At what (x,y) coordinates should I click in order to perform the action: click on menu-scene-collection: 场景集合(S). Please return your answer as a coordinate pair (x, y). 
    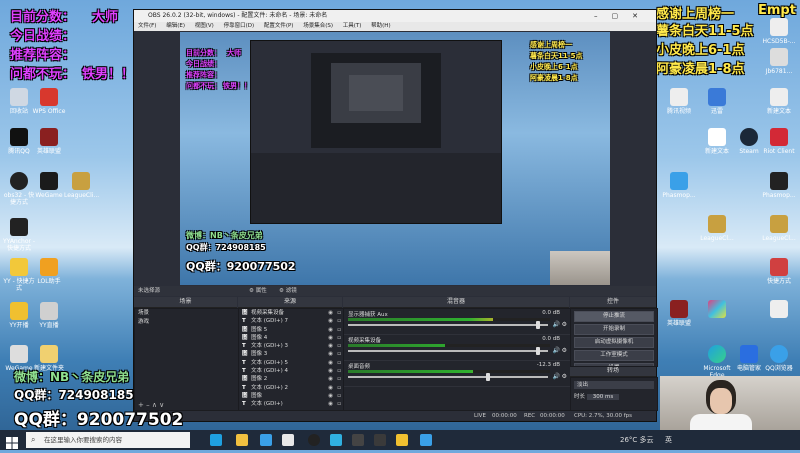
    Looking at the image, I should click on (318, 26).